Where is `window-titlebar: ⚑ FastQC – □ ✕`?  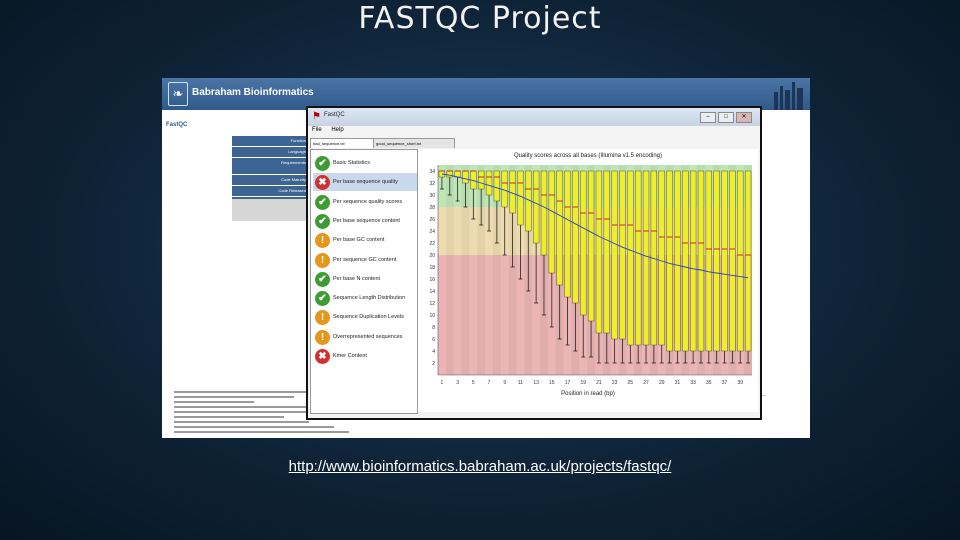
window-titlebar: ⚑ FastQC – □ ✕ is located at coordinates (534, 117).